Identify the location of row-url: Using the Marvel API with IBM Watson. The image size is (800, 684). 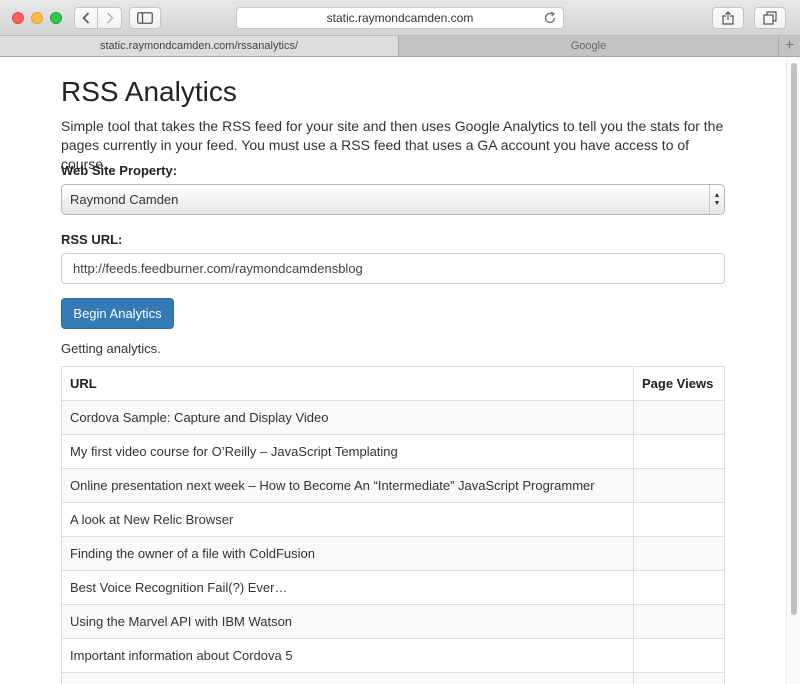
(347, 621).